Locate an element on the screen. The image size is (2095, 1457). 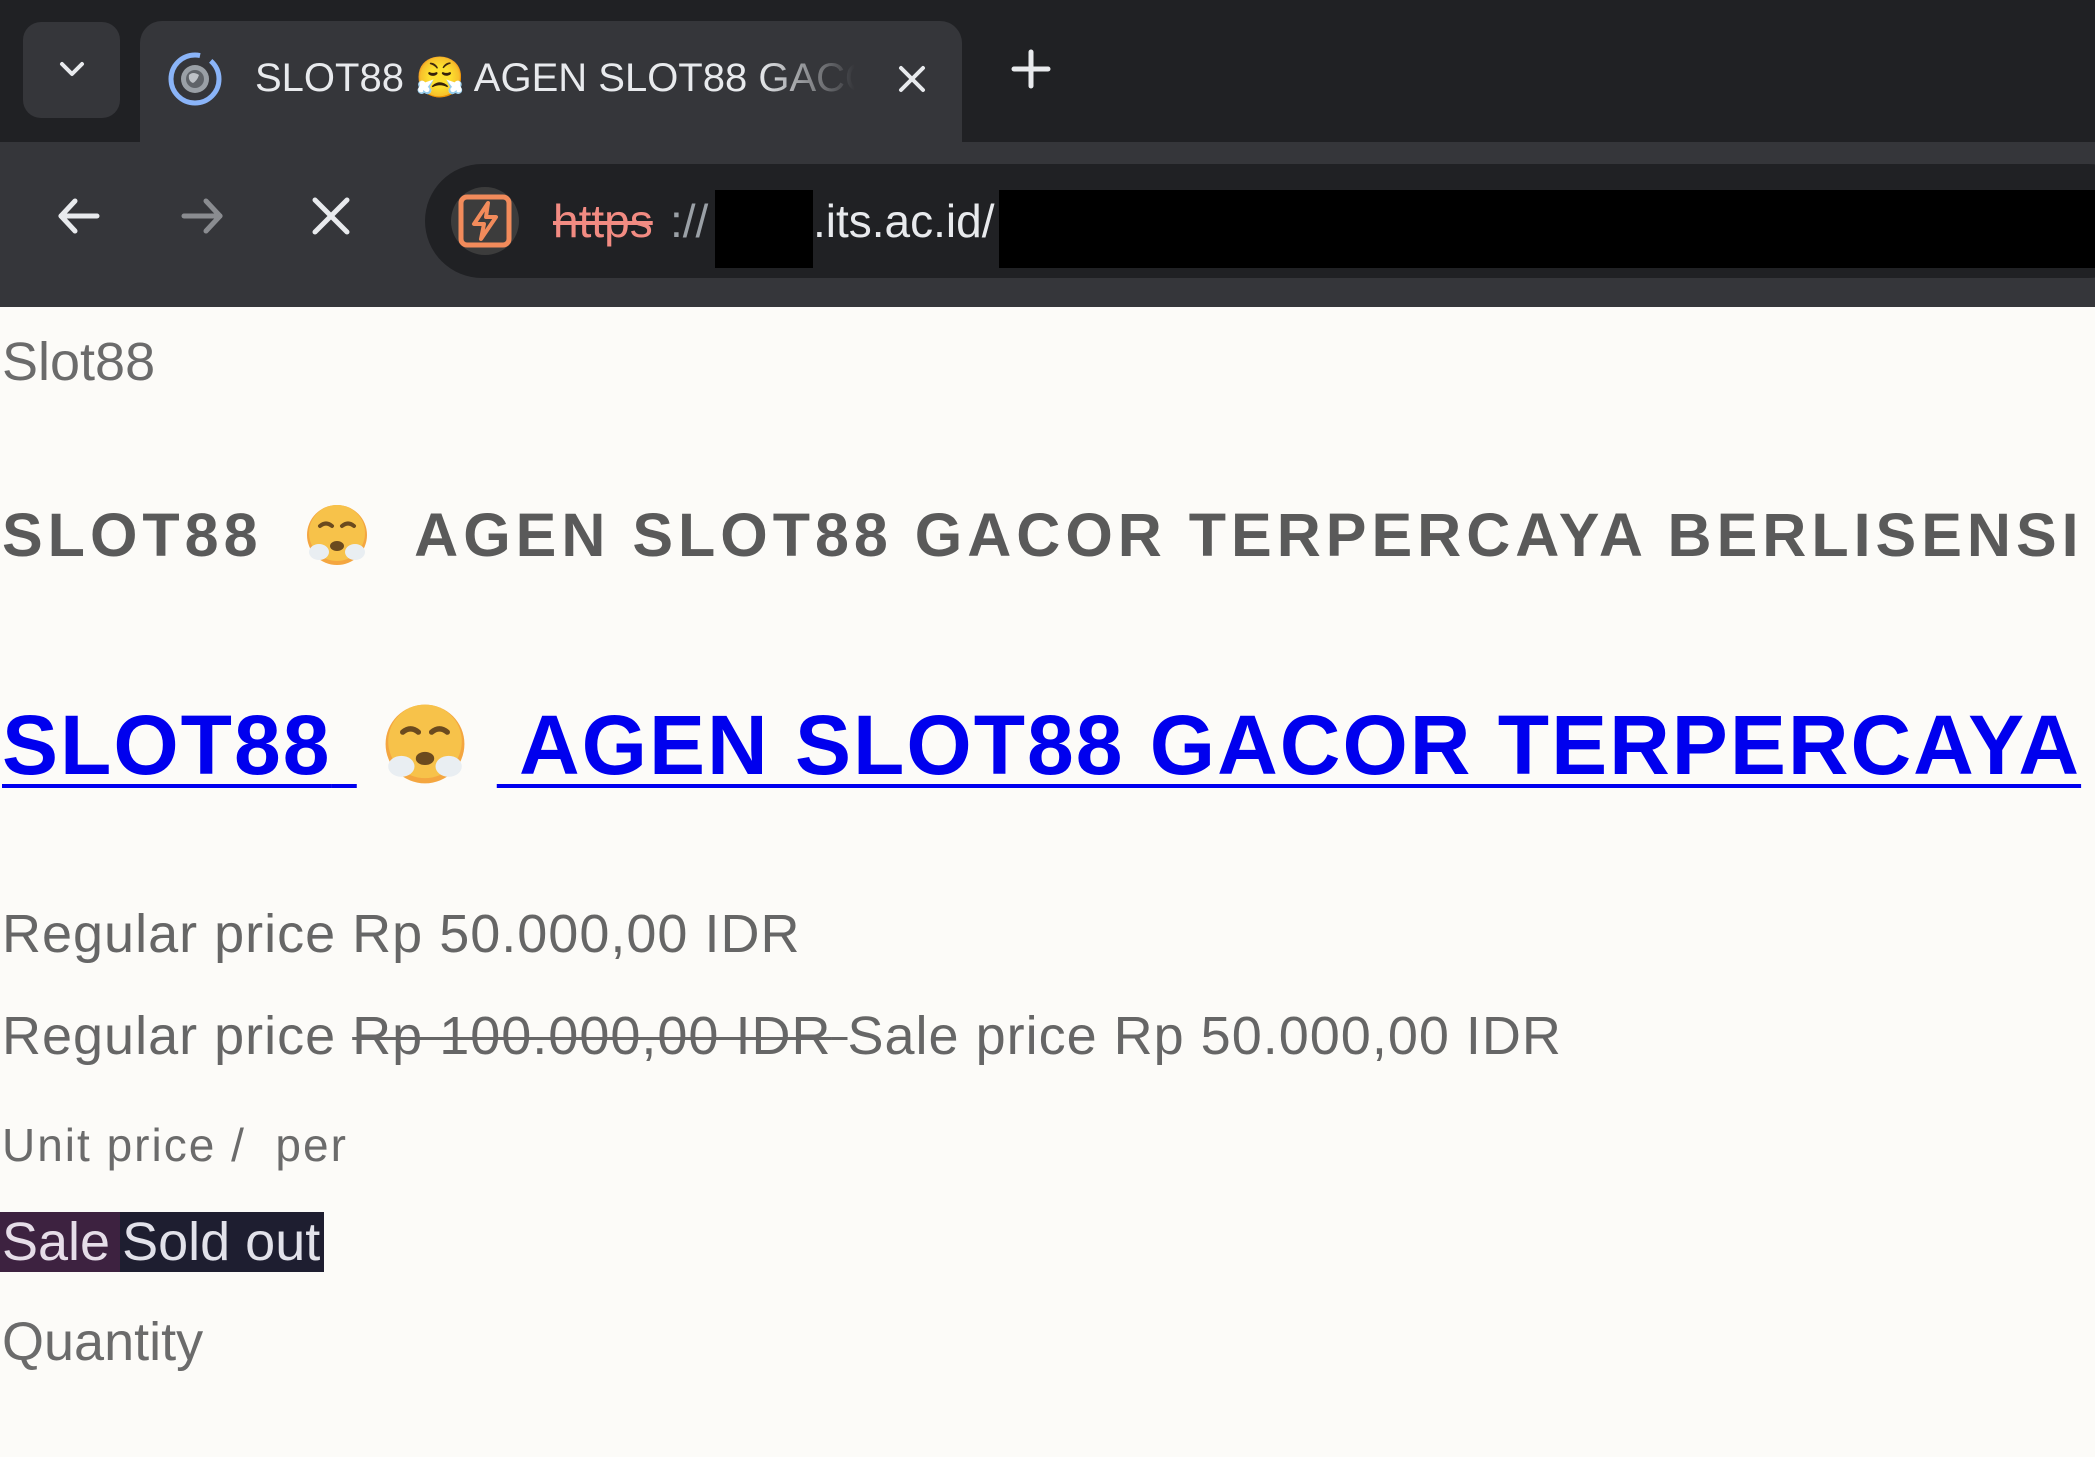
sale-badge: Sale is located at coordinates (60, 1242).